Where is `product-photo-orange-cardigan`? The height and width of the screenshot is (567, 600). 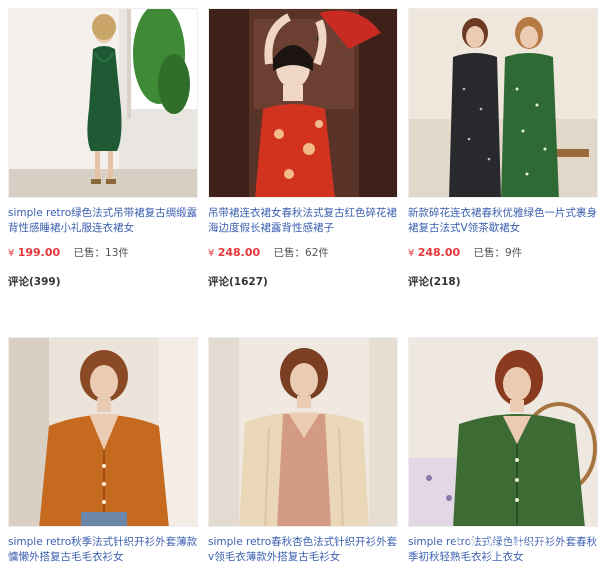 product-photo-orange-cardigan is located at coordinates (103, 432).